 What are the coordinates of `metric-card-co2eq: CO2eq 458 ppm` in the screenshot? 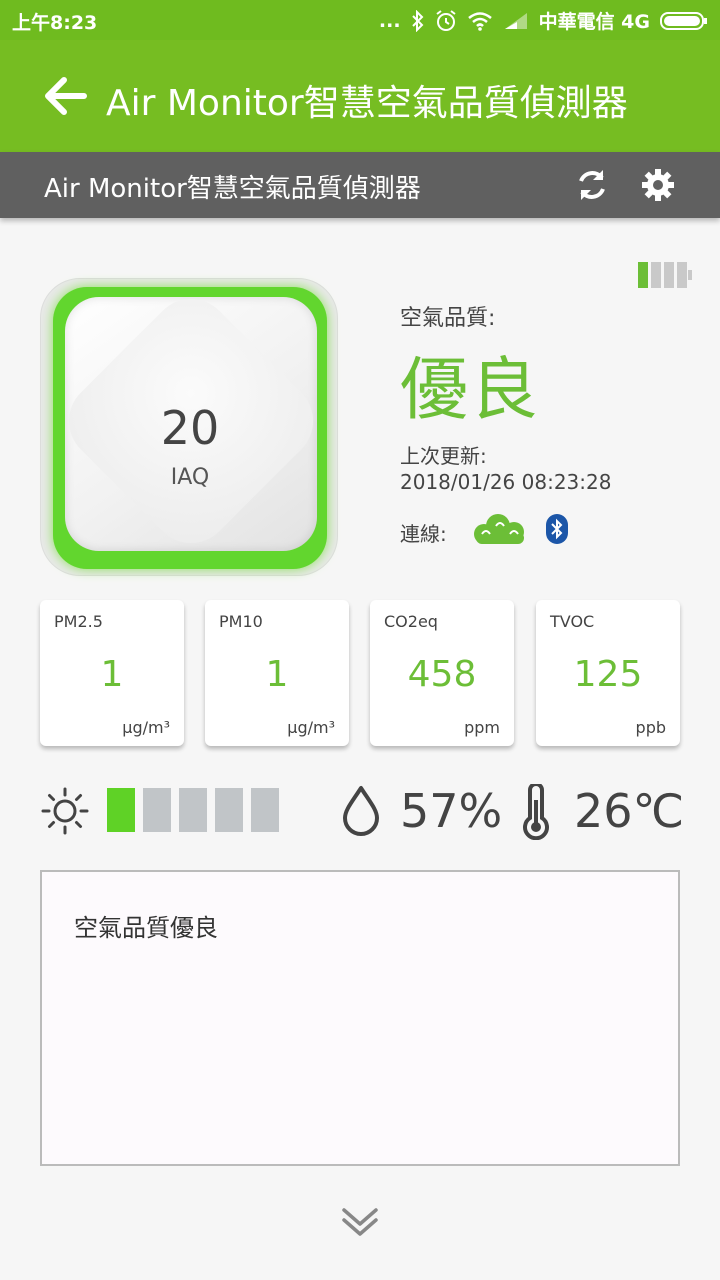 It's located at (442, 673).